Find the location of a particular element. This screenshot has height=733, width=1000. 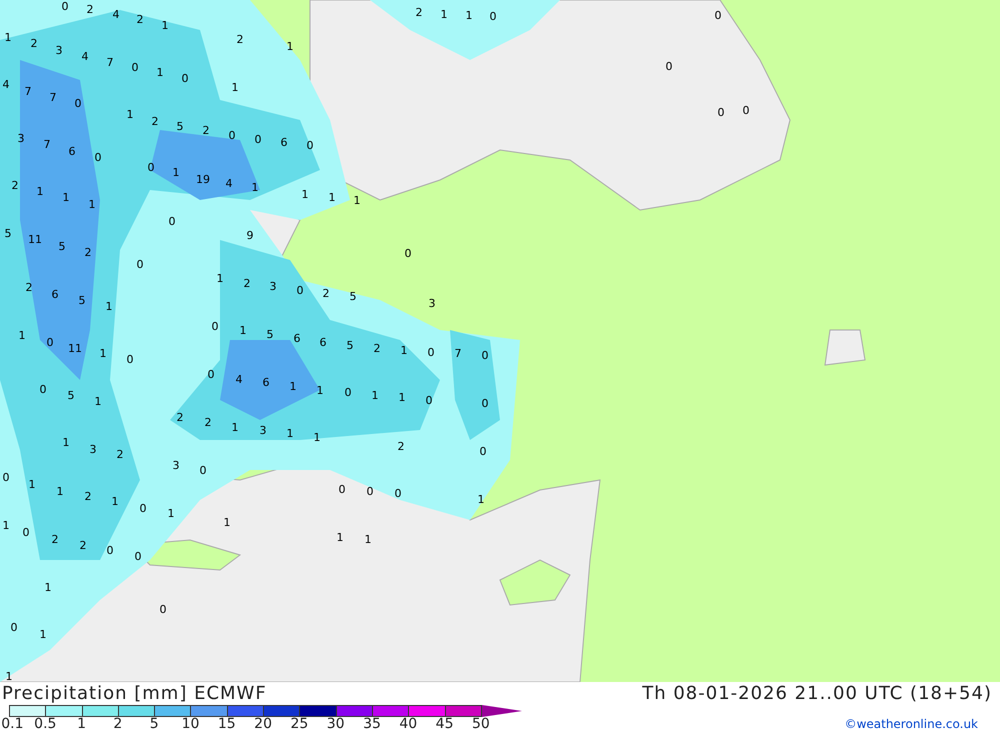

legend-tick-label: 0.5 is located at coordinates (45, 724).